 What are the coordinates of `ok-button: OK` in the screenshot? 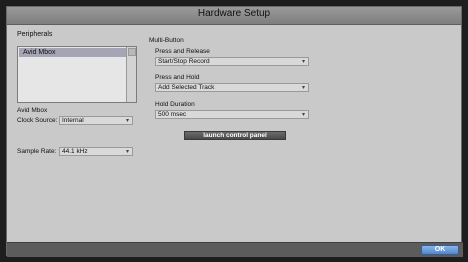 It's located at (440, 250).